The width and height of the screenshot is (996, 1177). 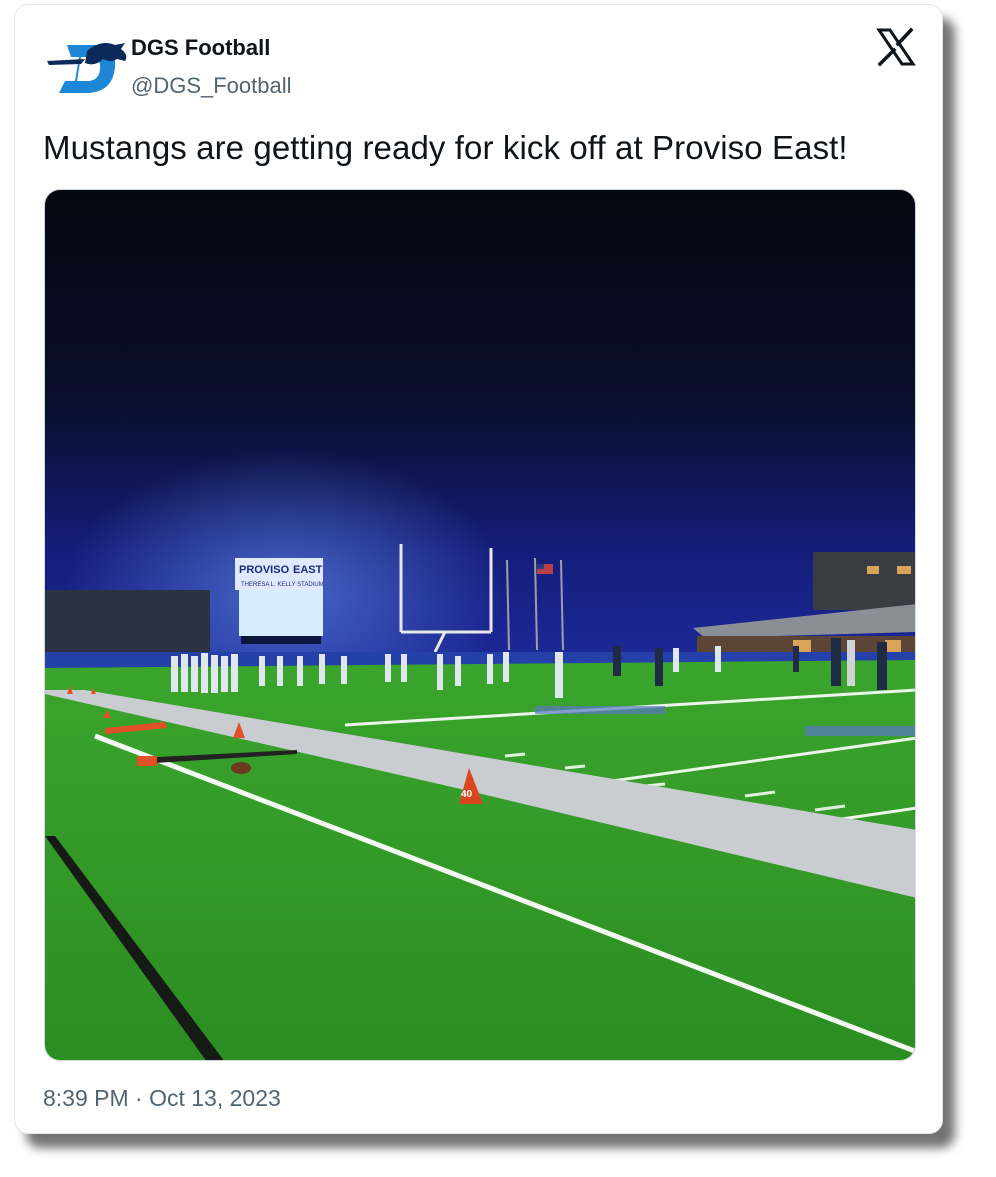 I want to click on scoreboard-title-left: PROVISO, so click(x=264, y=570).